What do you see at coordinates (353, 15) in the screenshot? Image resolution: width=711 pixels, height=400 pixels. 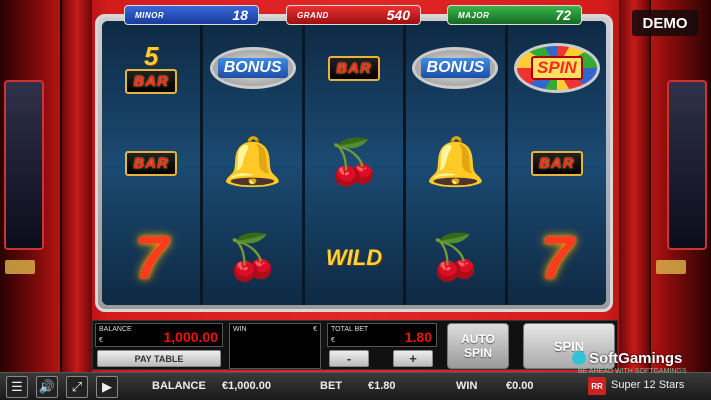 I see `jackpot-grand: GRAND 540` at bounding box center [353, 15].